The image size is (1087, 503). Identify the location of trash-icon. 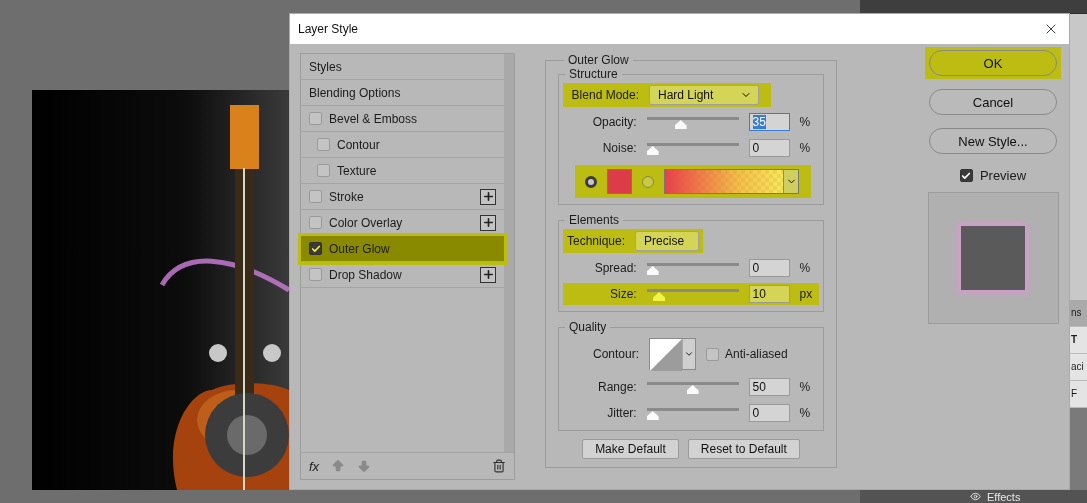
(499, 466).